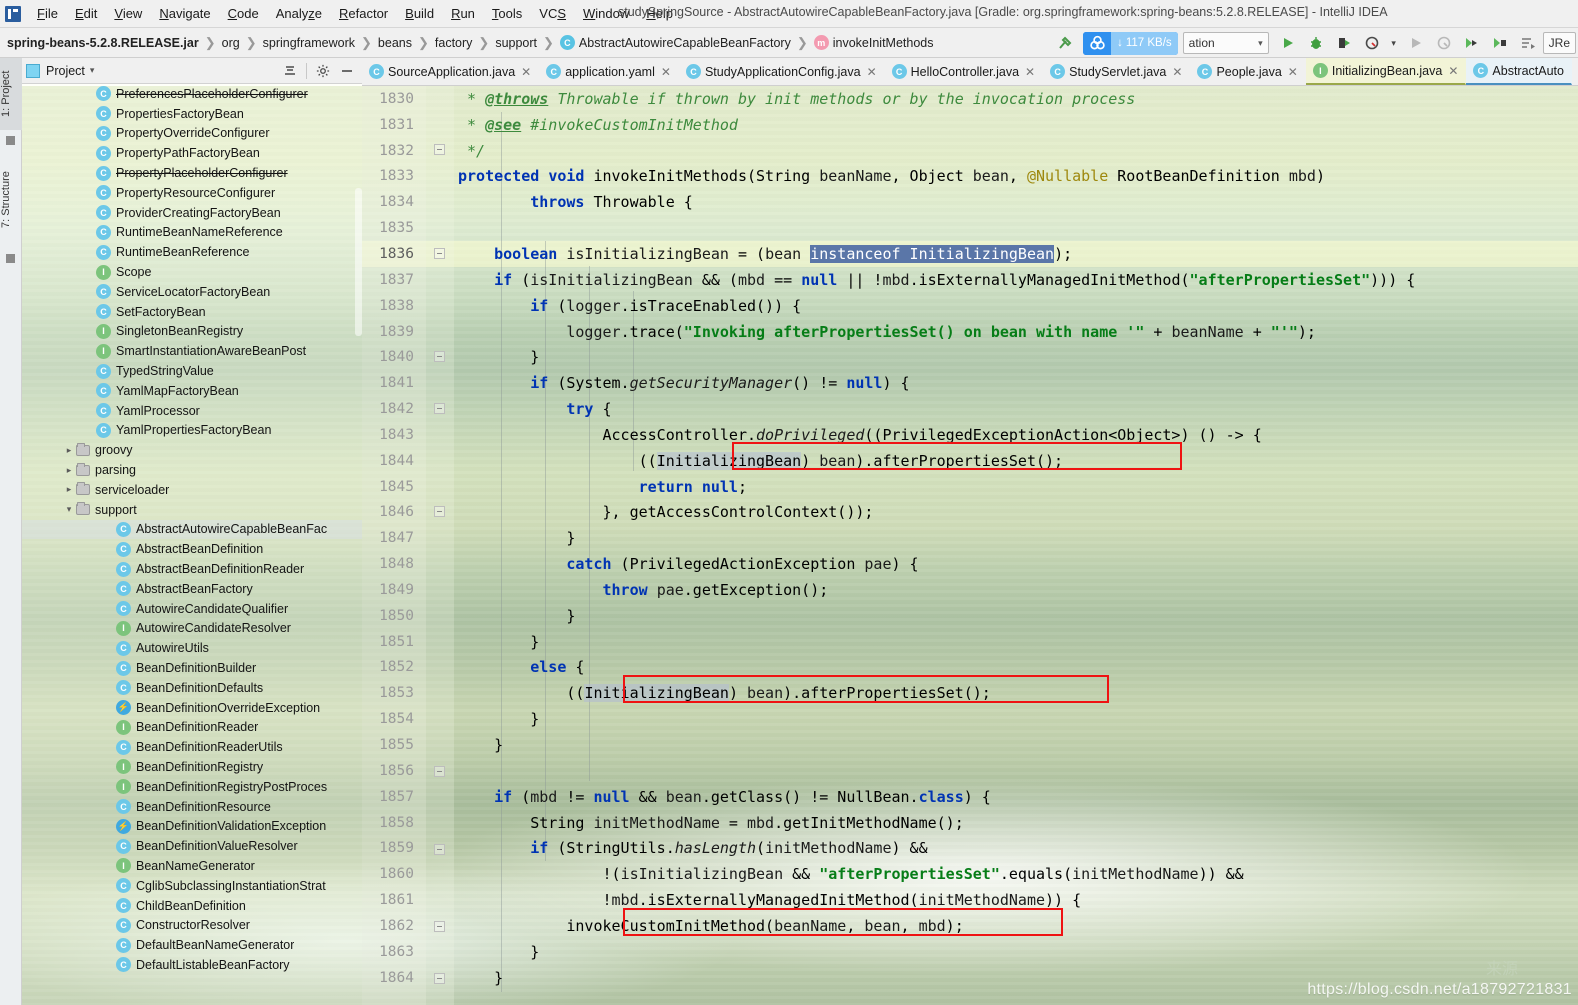 The width and height of the screenshot is (1578, 1005). What do you see at coordinates (192, 411) in the screenshot?
I see `tree-item: C YamlProcessor` at bounding box center [192, 411].